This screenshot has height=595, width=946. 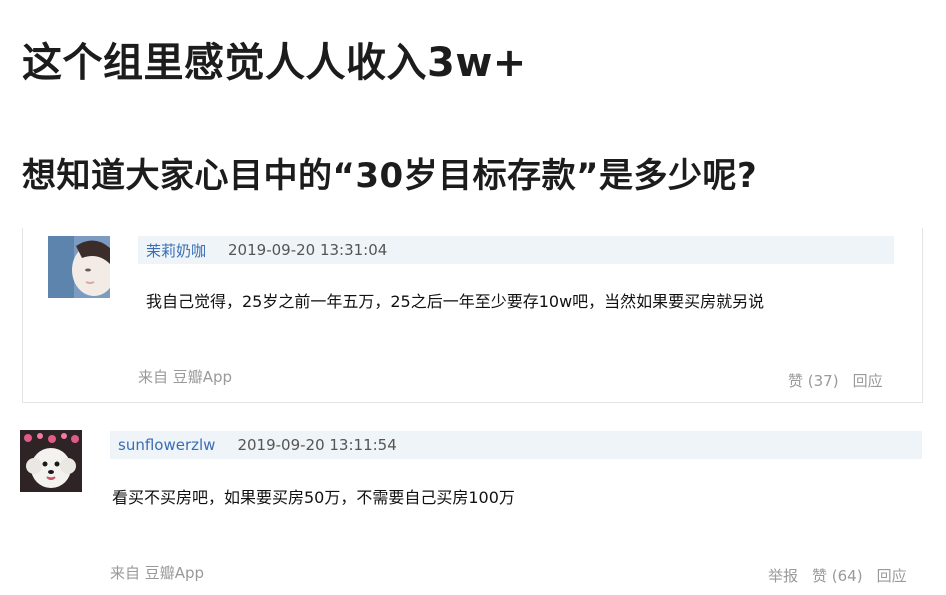 What do you see at coordinates (516, 250) in the screenshot?
I see `comment-meta: 茉莉奶咖 2019-09-20 13:31:04` at bounding box center [516, 250].